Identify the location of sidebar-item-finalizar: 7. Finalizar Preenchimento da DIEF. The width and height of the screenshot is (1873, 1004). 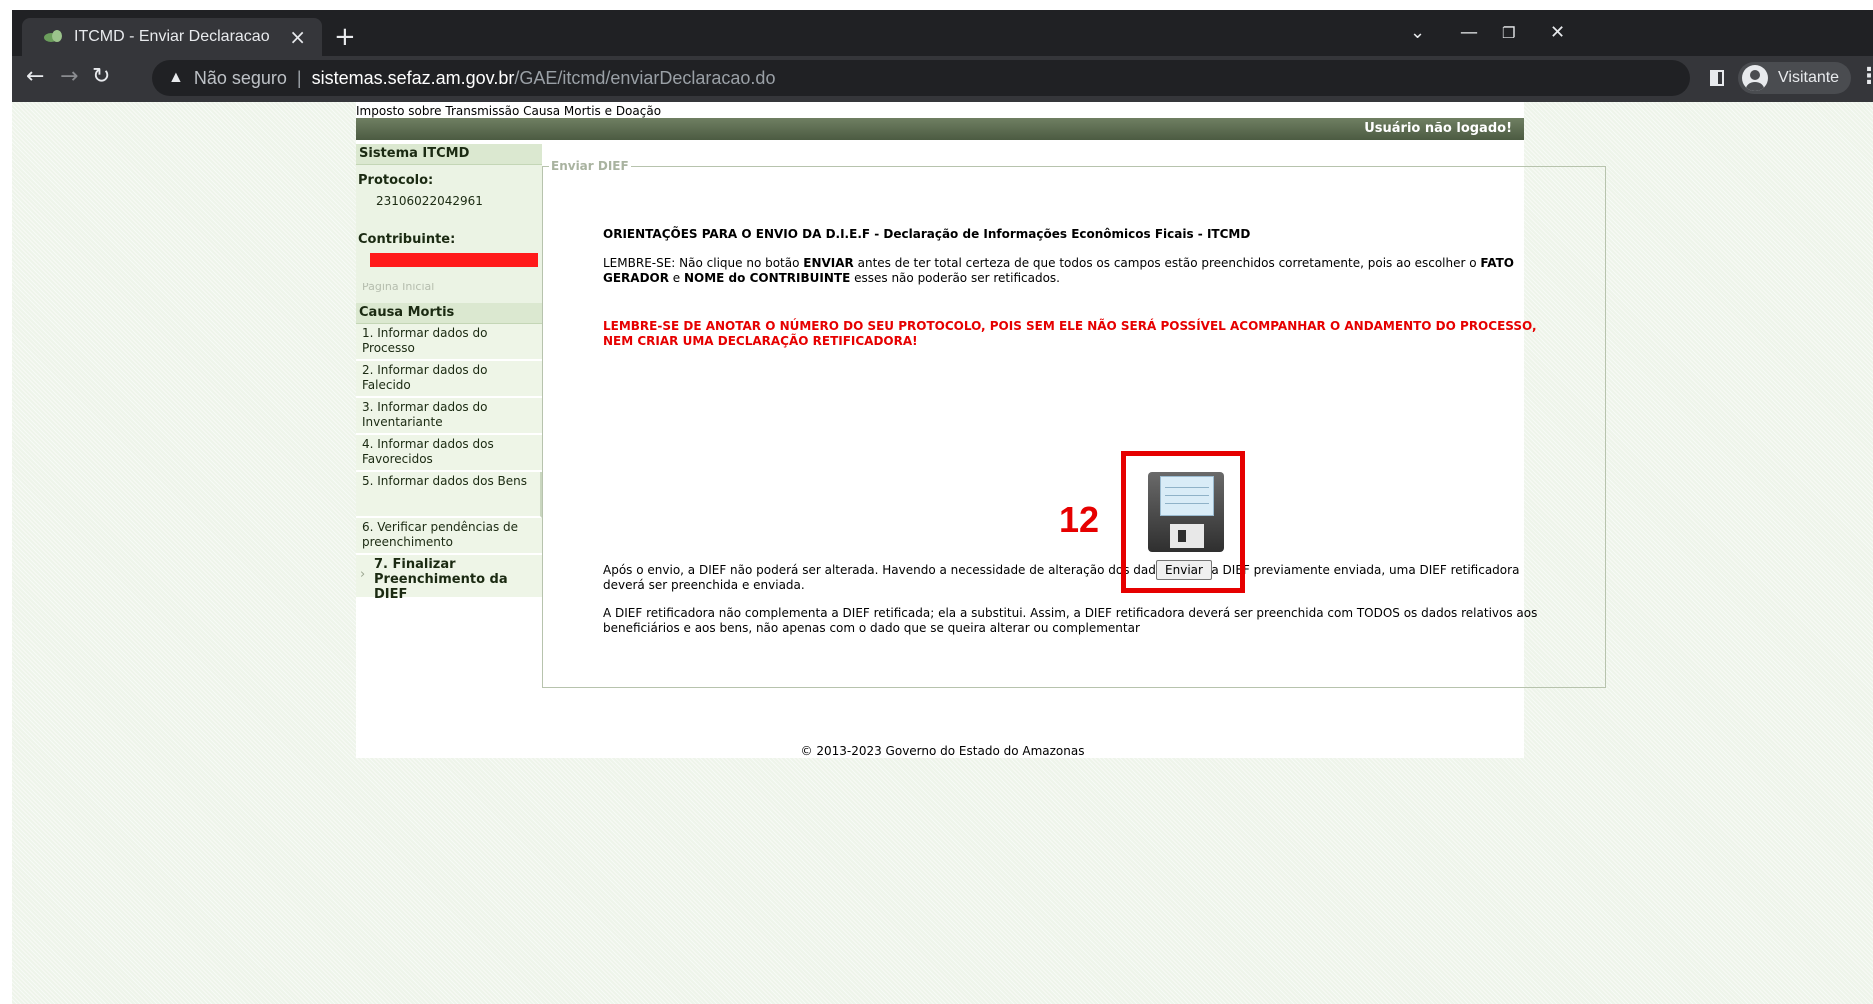
(449, 578).